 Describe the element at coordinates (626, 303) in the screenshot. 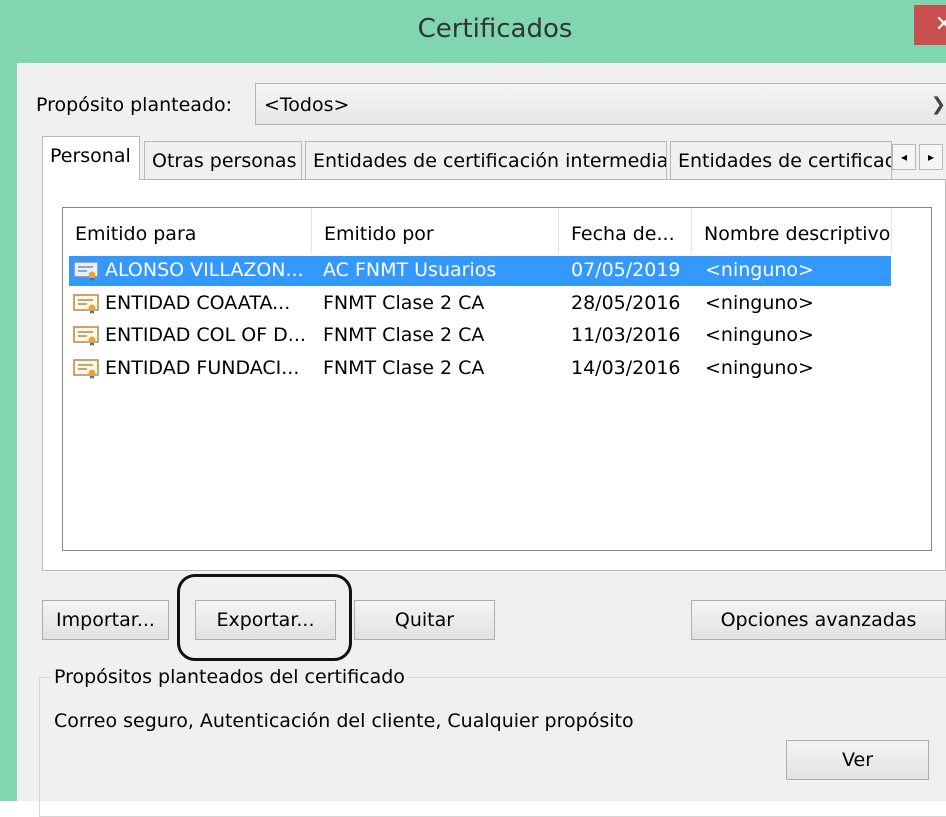

I see `cell-date: 28/05/2016` at that location.